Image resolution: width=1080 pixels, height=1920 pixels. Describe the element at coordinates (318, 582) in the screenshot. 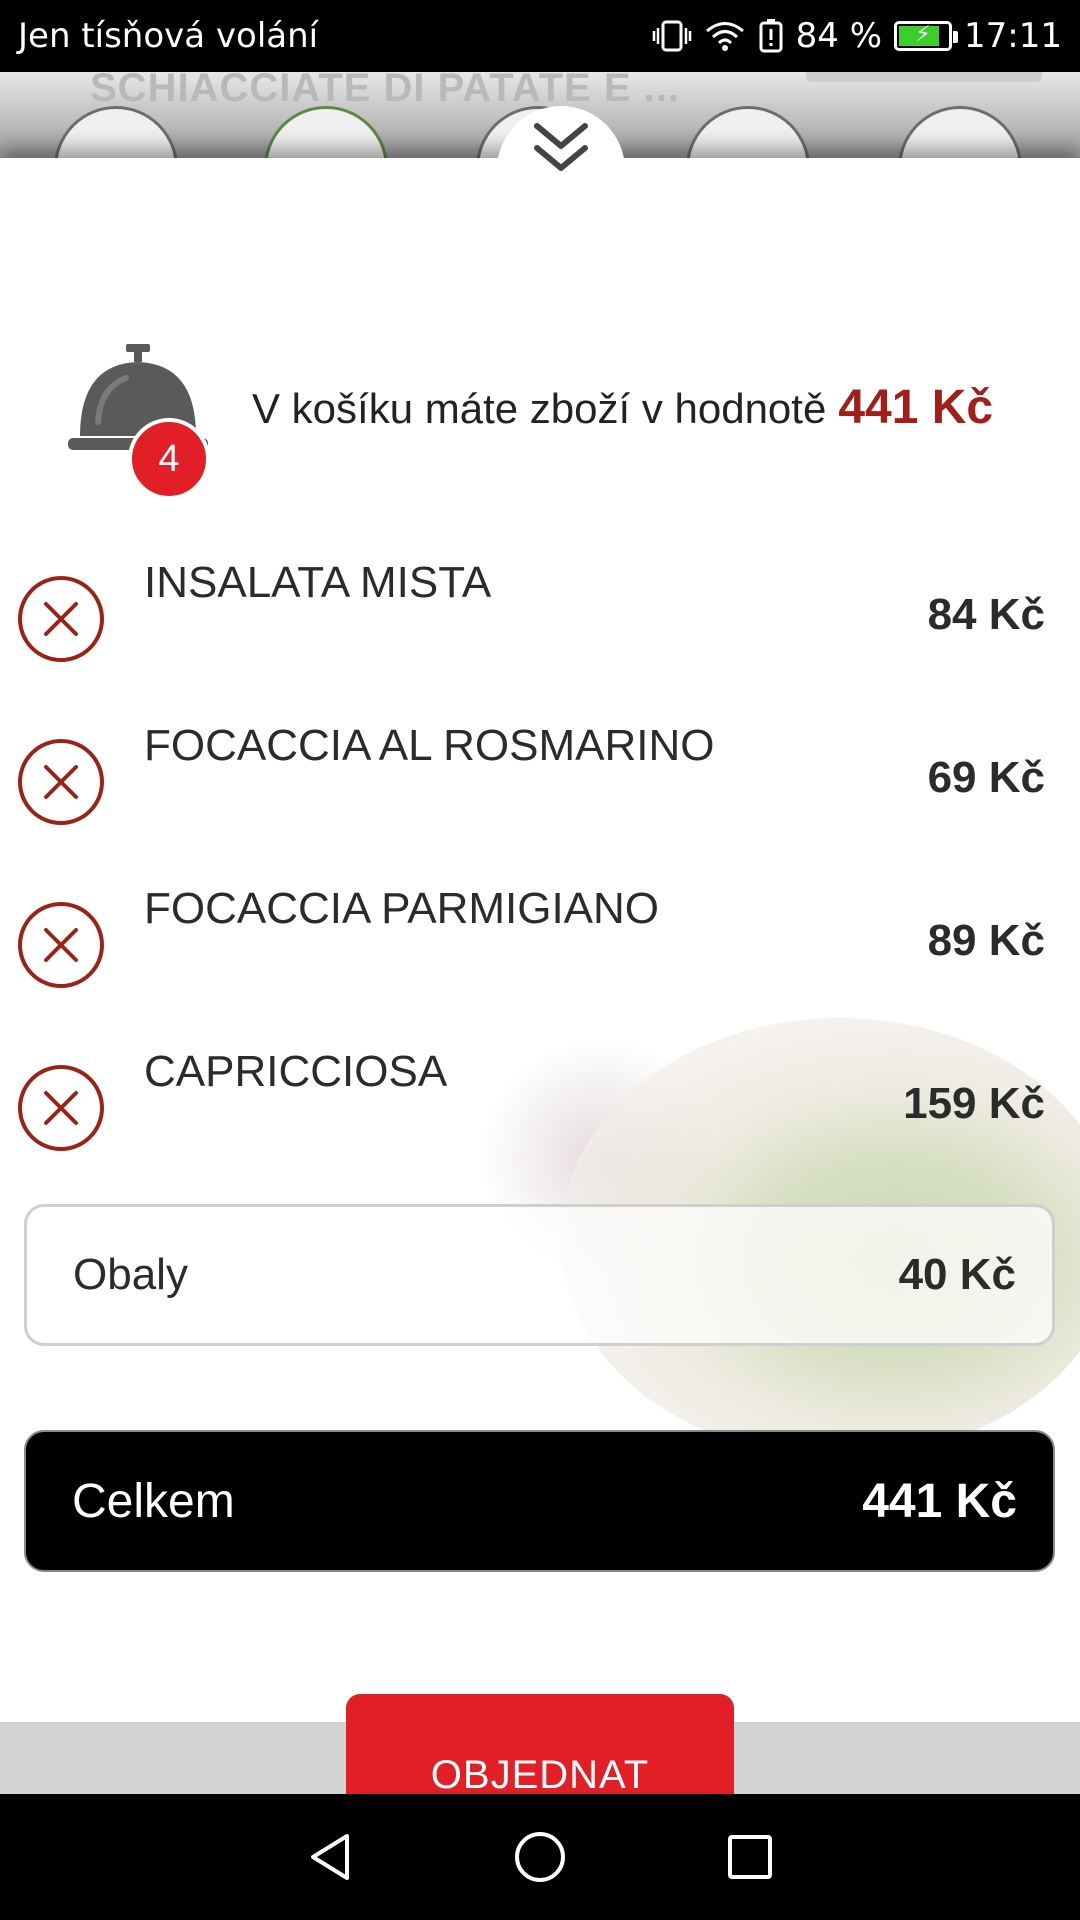

I see `item-name: INSALATA MISTA` at that location.